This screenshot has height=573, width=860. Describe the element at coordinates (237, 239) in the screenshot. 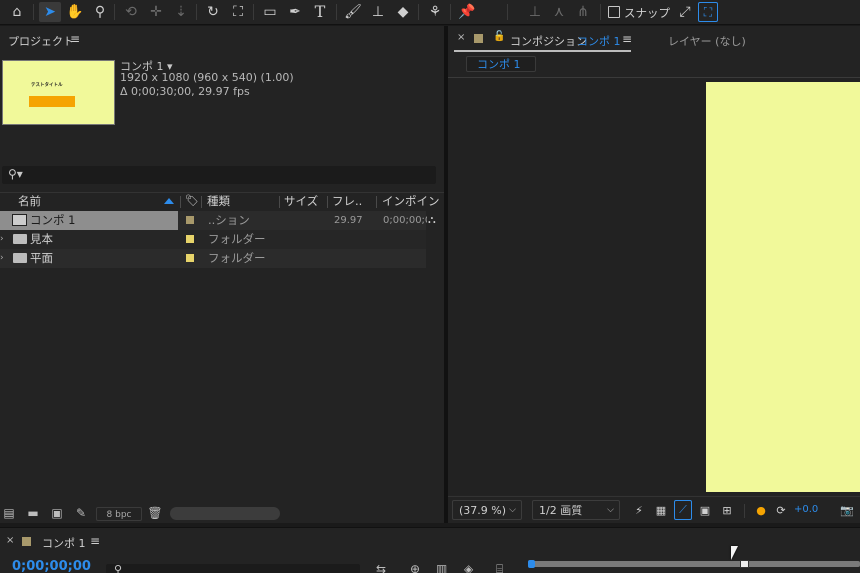

I see `row-type: フォルダー` at that location.